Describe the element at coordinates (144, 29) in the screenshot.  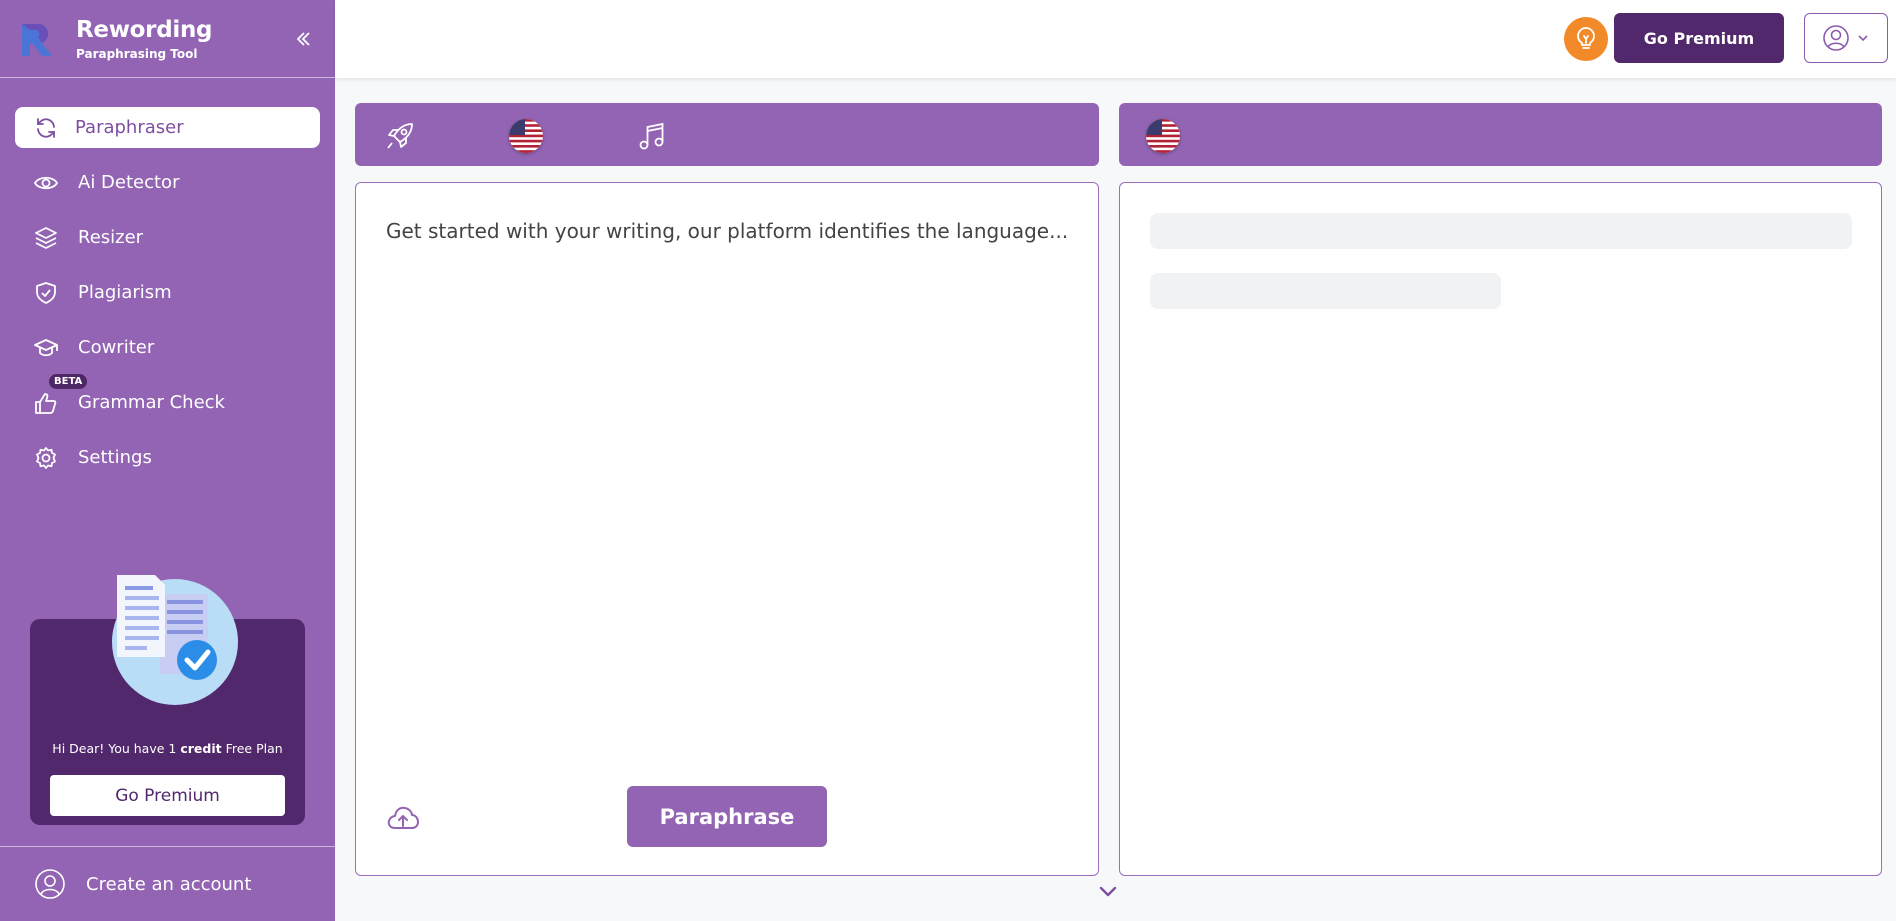
I see `brand-name: Rewording` at that location.